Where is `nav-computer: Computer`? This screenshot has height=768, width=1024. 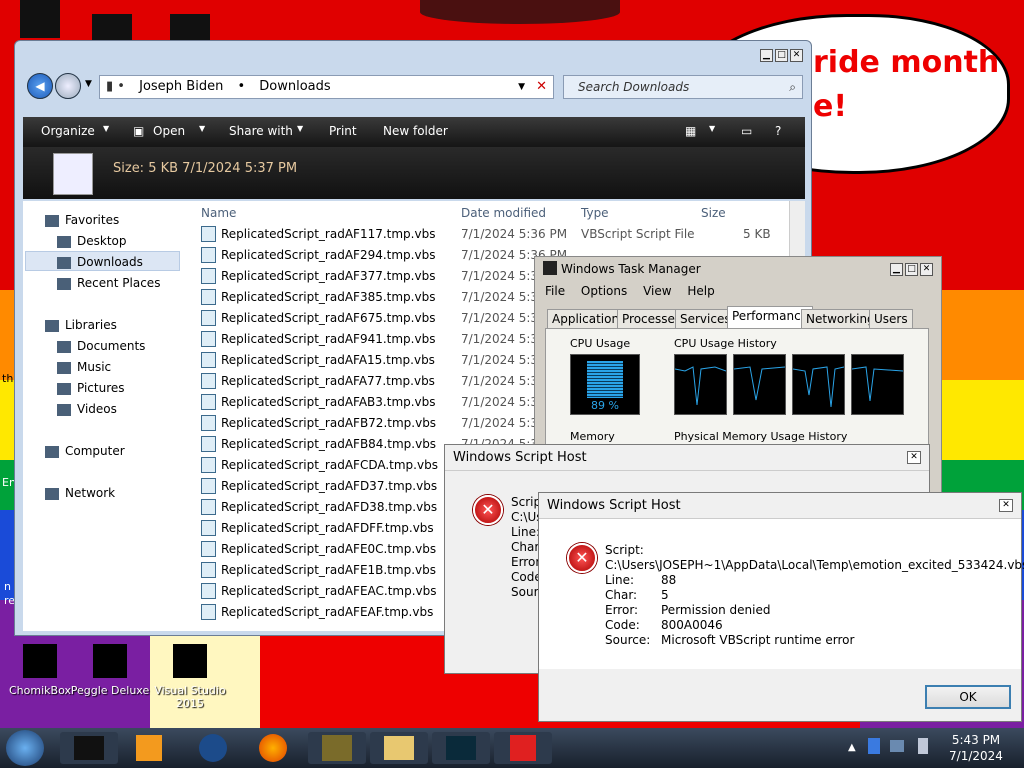
nav-computer: Computer is located at coordinates (85, 451).